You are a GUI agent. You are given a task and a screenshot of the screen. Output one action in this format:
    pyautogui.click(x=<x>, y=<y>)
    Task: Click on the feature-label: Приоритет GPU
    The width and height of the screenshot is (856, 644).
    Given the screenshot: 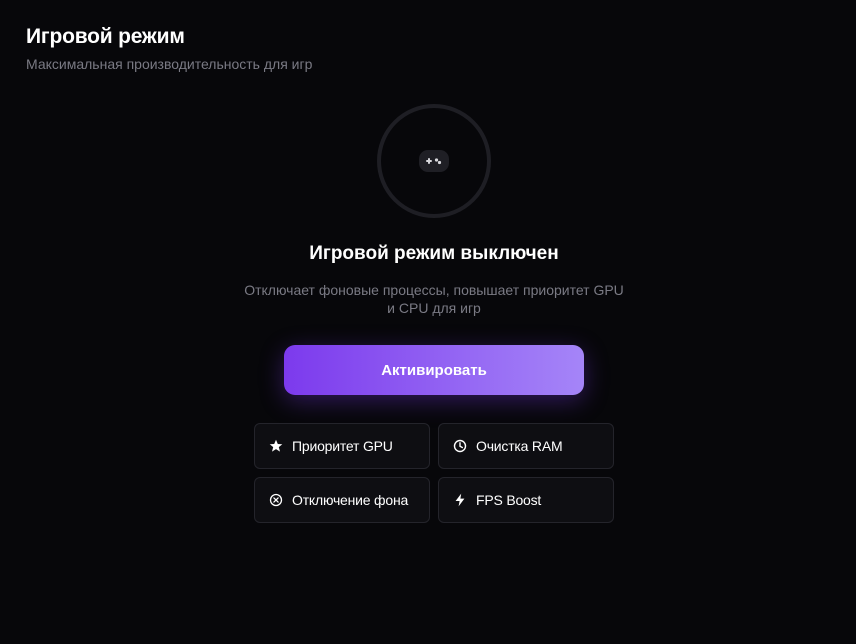 What is the action you would take?
    pyautogui.click(x=342, y=446)
    